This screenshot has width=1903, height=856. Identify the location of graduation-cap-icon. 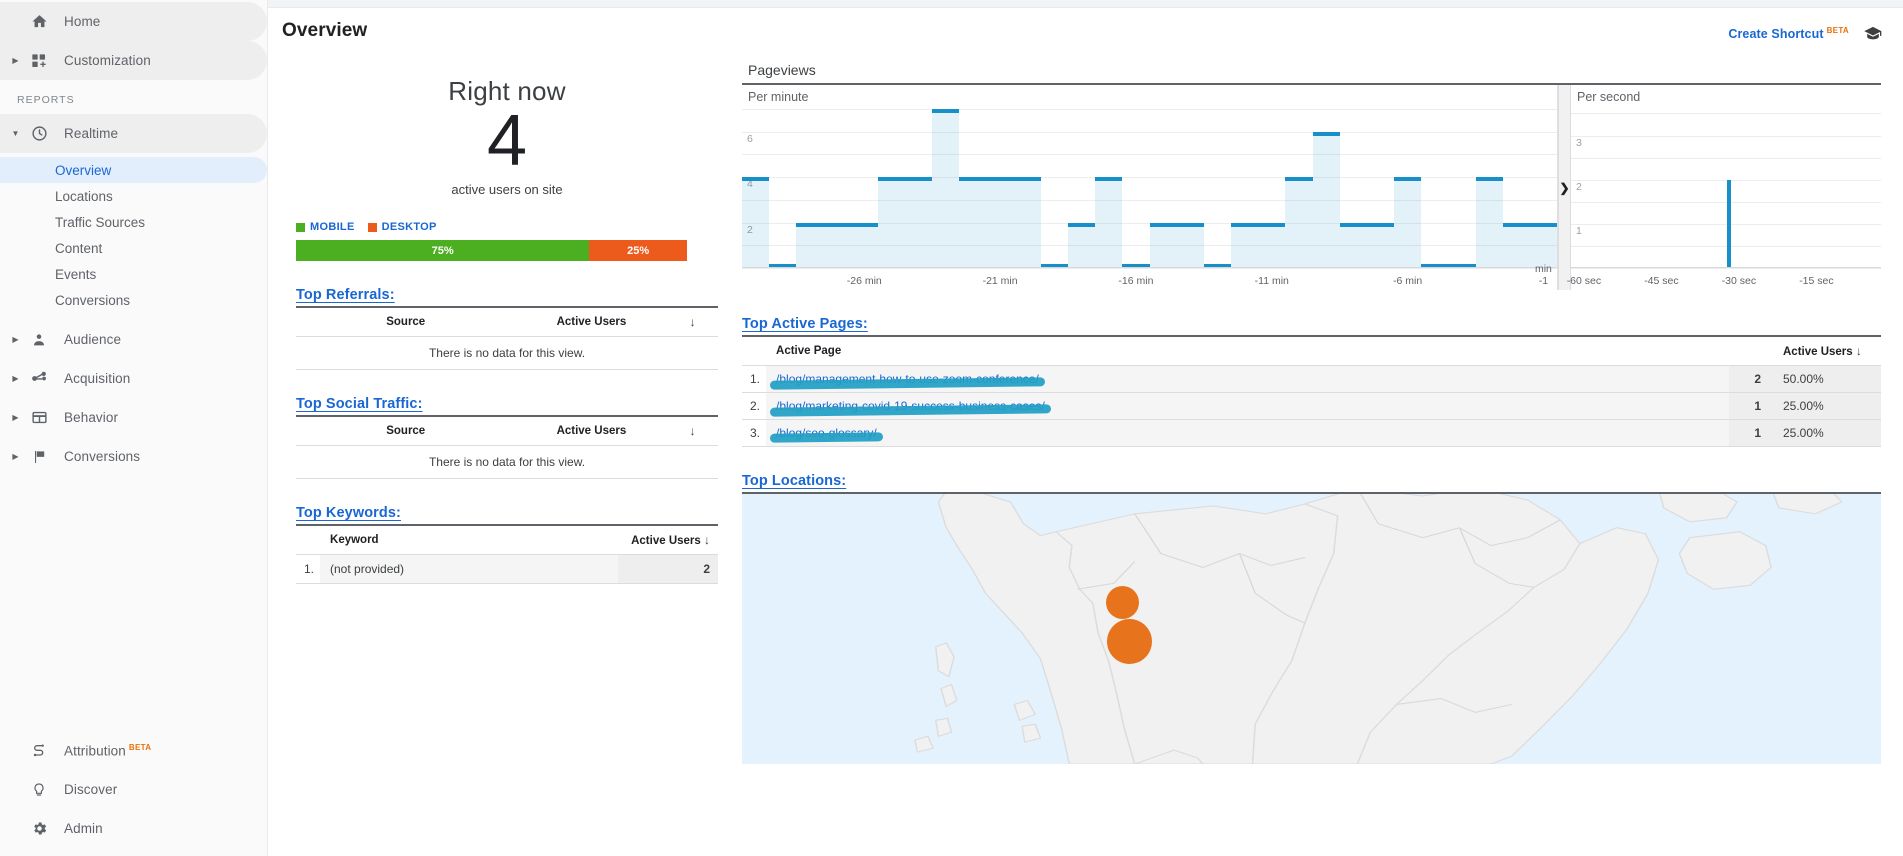
(1873, 33).